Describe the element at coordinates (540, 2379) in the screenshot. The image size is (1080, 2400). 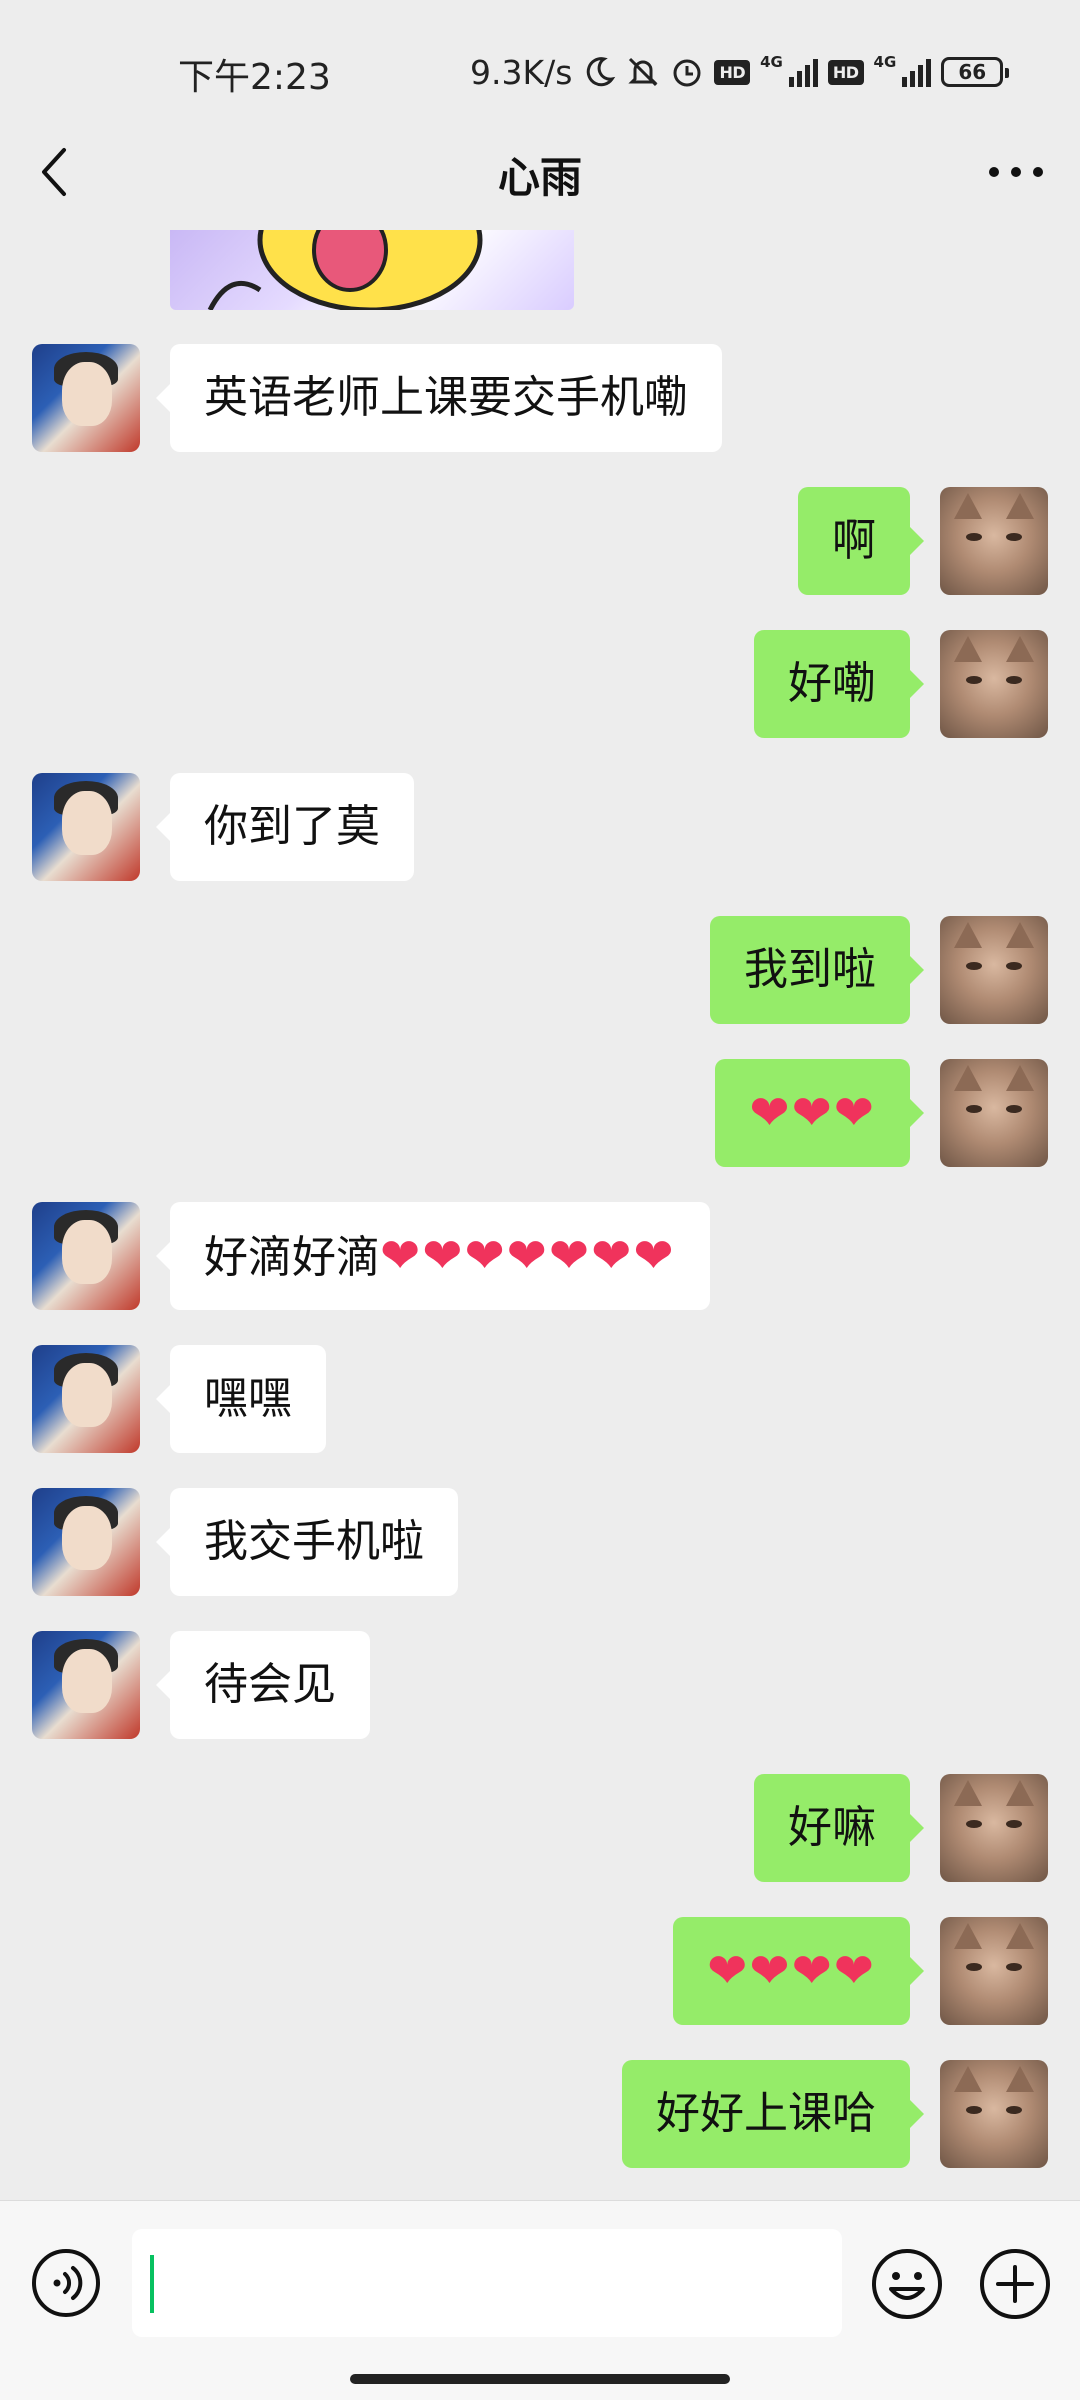
I see `home-indicator` at that location.